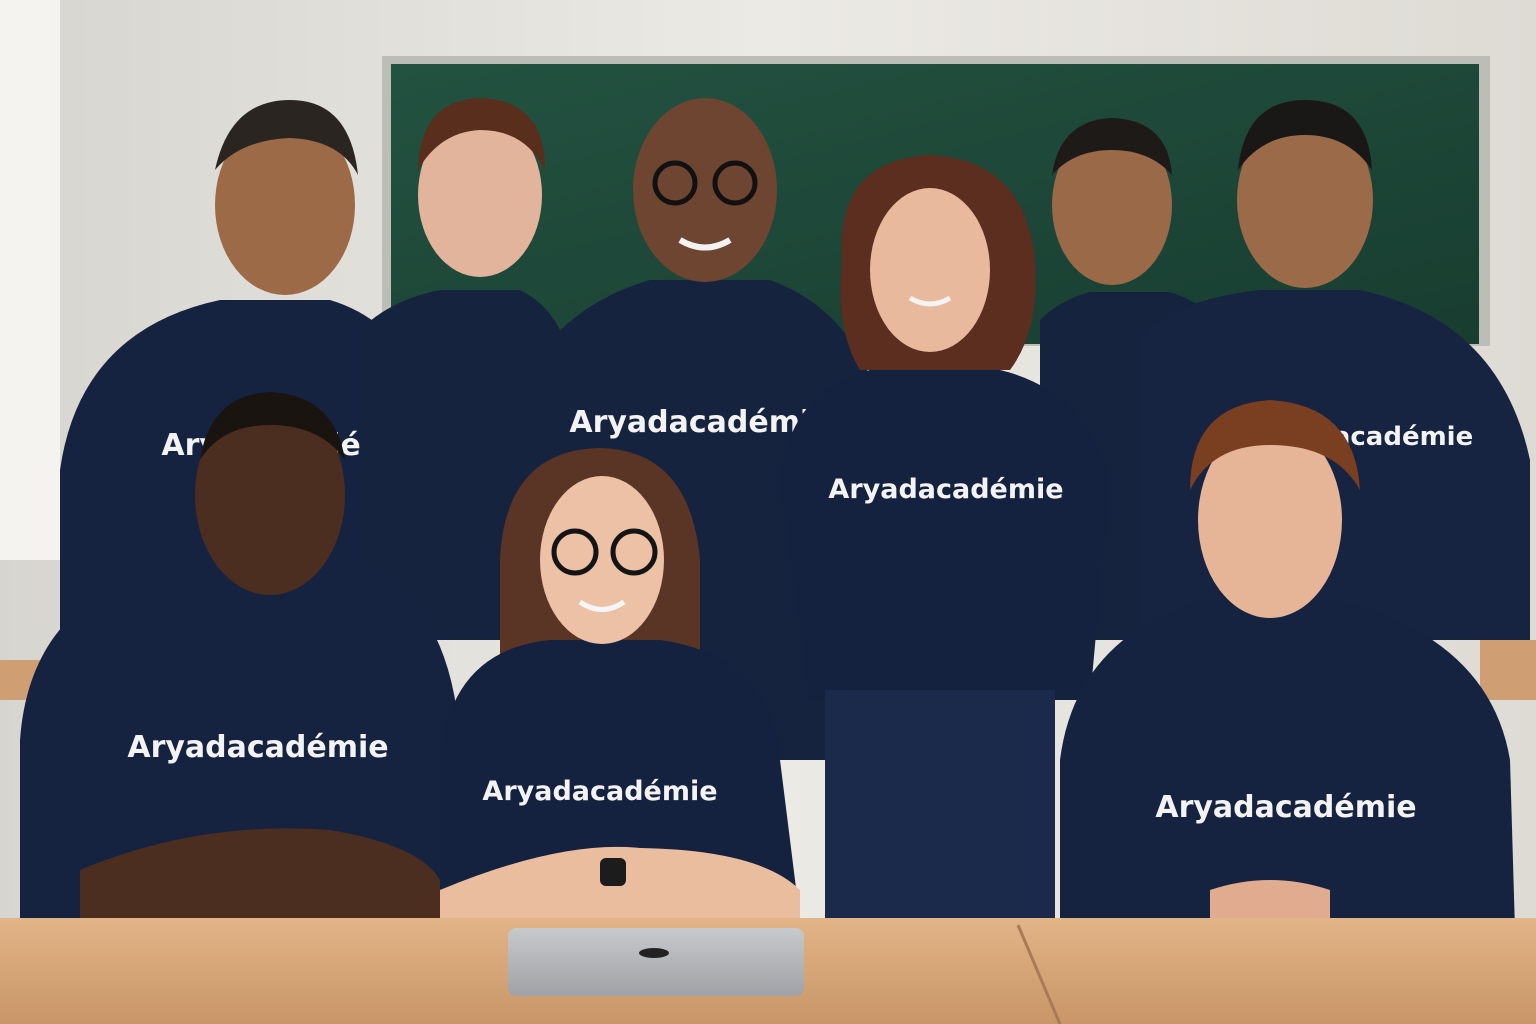  What do you see at coordinates (1508, 670) in the screenshot?
I see `back-desk-right` at bounding box center [1508, 670].